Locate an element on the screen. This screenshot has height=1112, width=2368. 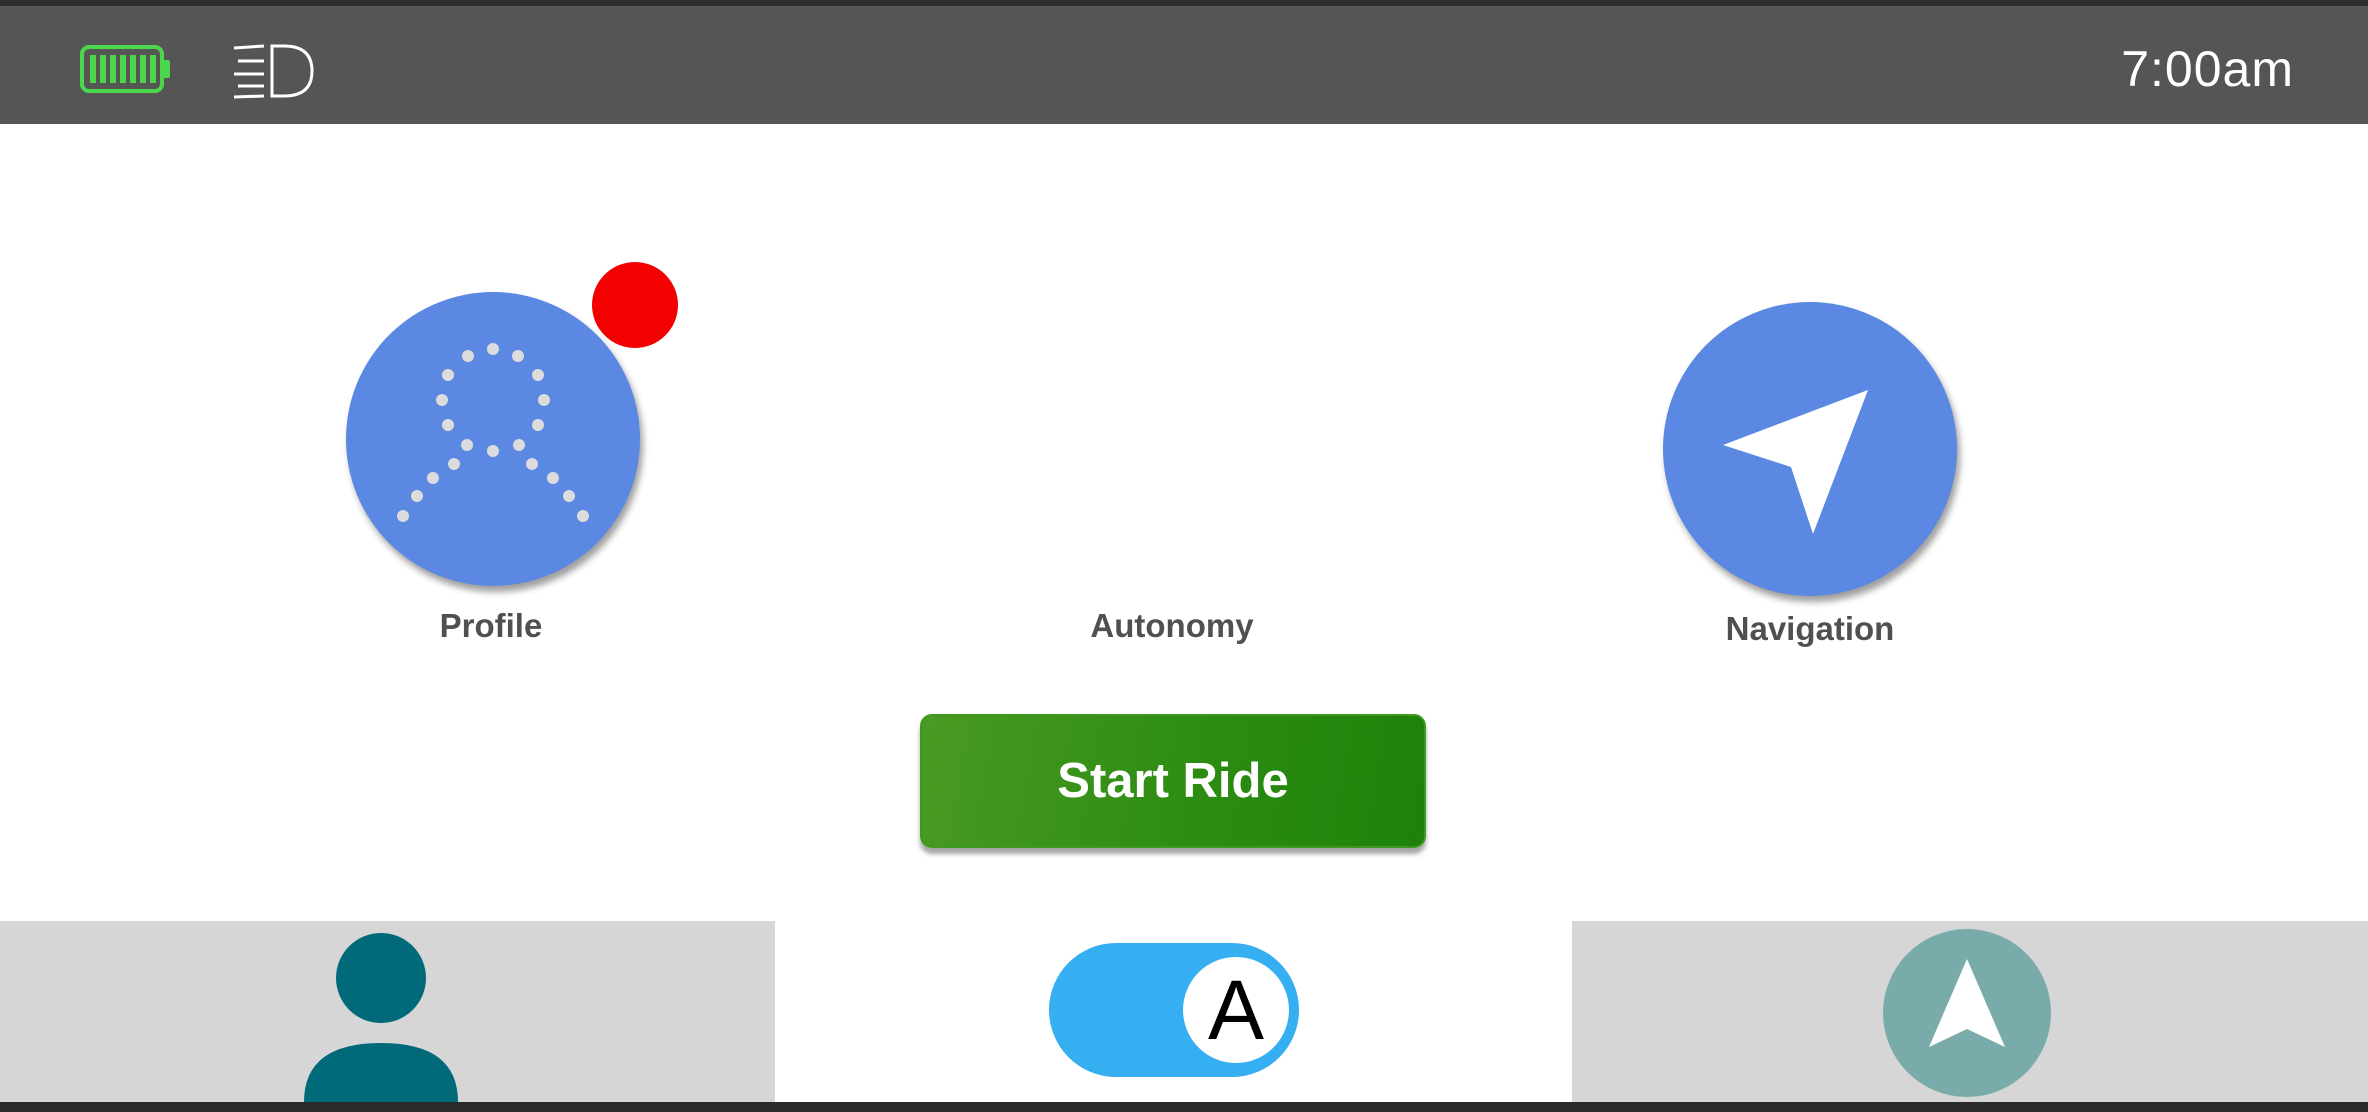
toggle-knob: A is located at coordinates (1236, 1010).